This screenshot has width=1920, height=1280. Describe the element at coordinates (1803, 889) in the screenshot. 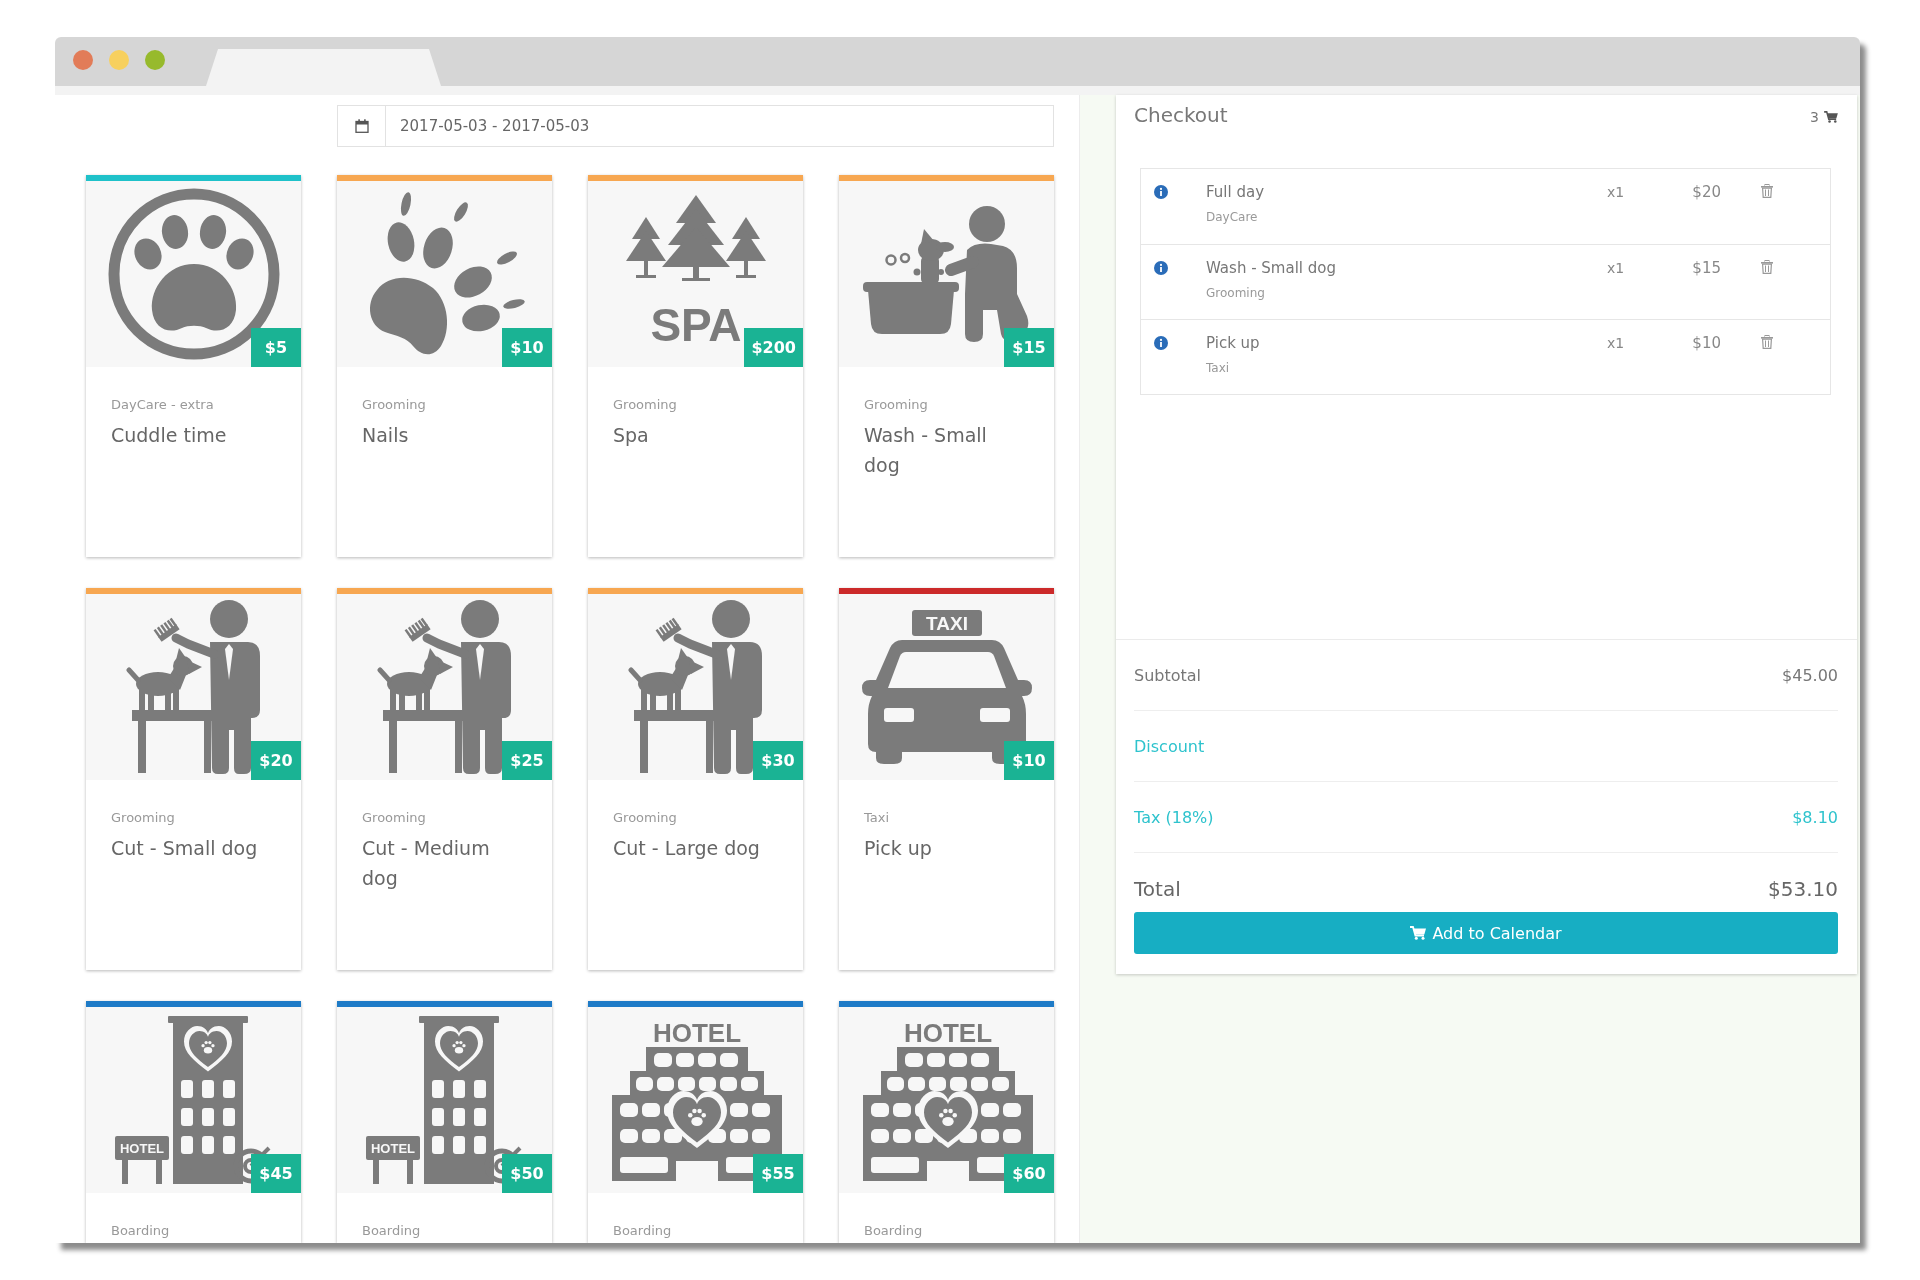

I see `total-value: $53.10` at that location.